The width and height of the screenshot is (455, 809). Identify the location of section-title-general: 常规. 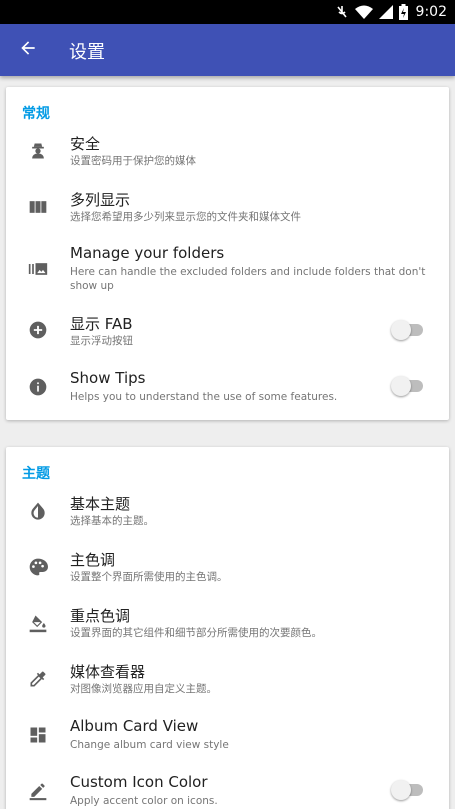
(36, 114).